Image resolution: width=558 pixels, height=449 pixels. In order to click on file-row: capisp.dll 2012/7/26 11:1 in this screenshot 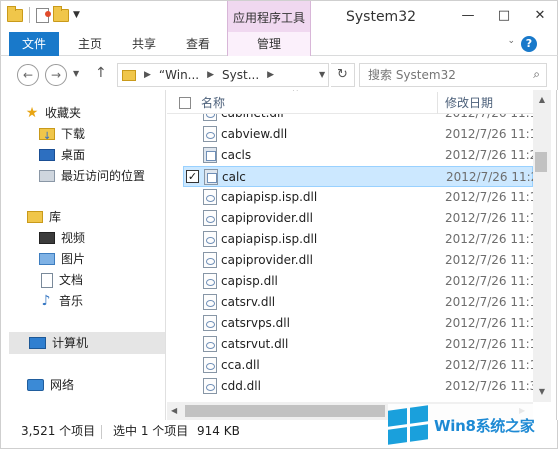, I will do `click(358, 281)`.